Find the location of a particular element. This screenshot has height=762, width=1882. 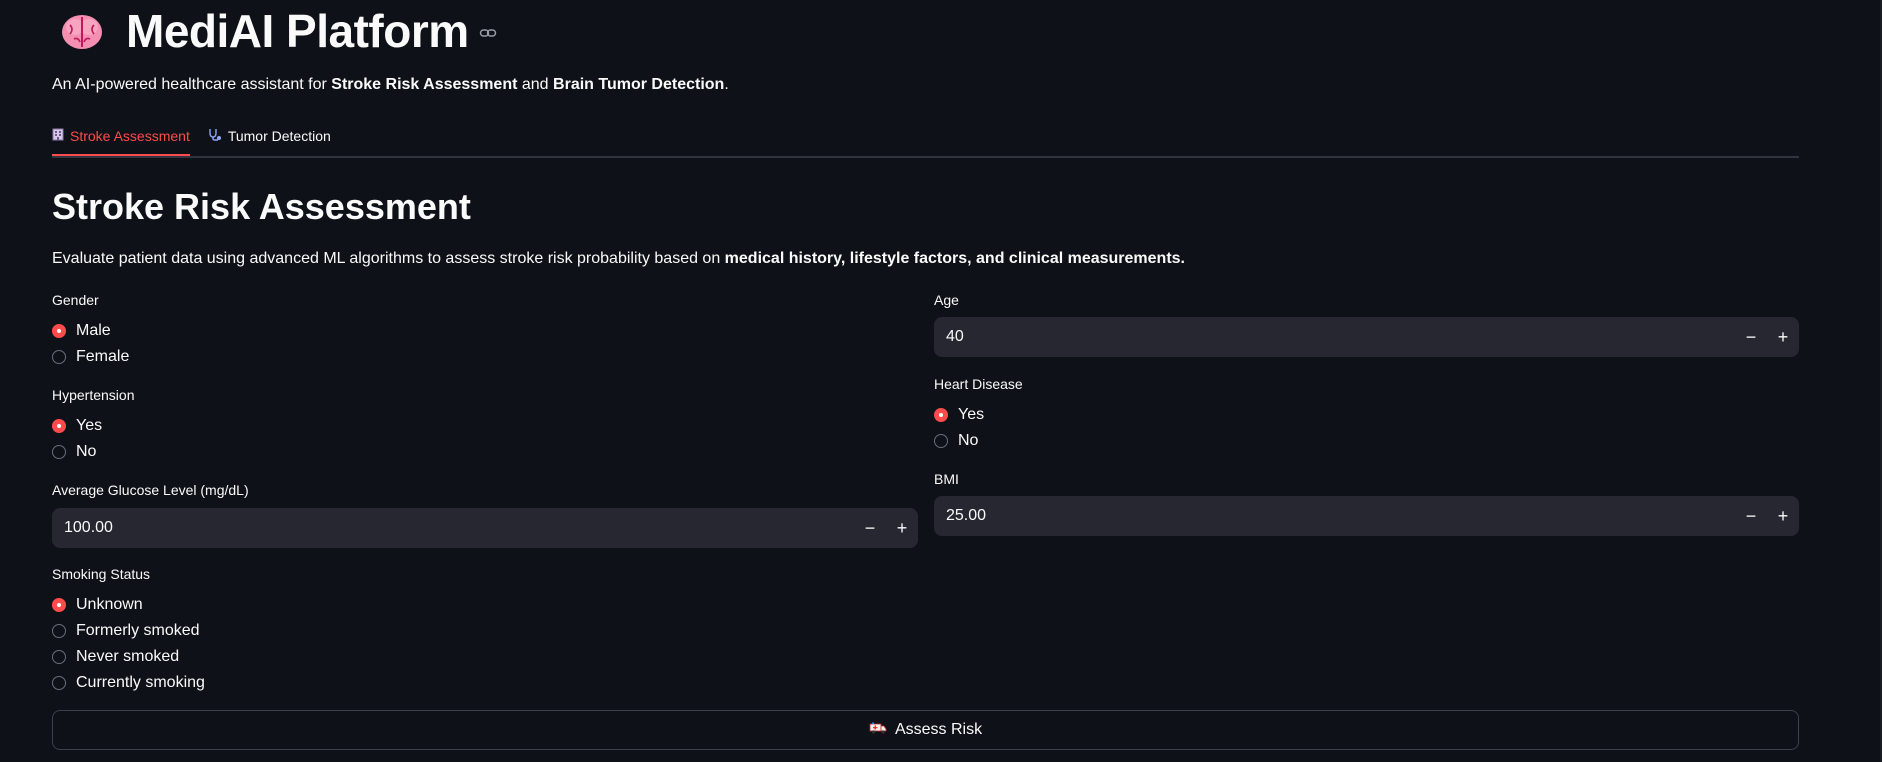

heart-disease-option-yes: Yes is located at coordinates (959, 415).